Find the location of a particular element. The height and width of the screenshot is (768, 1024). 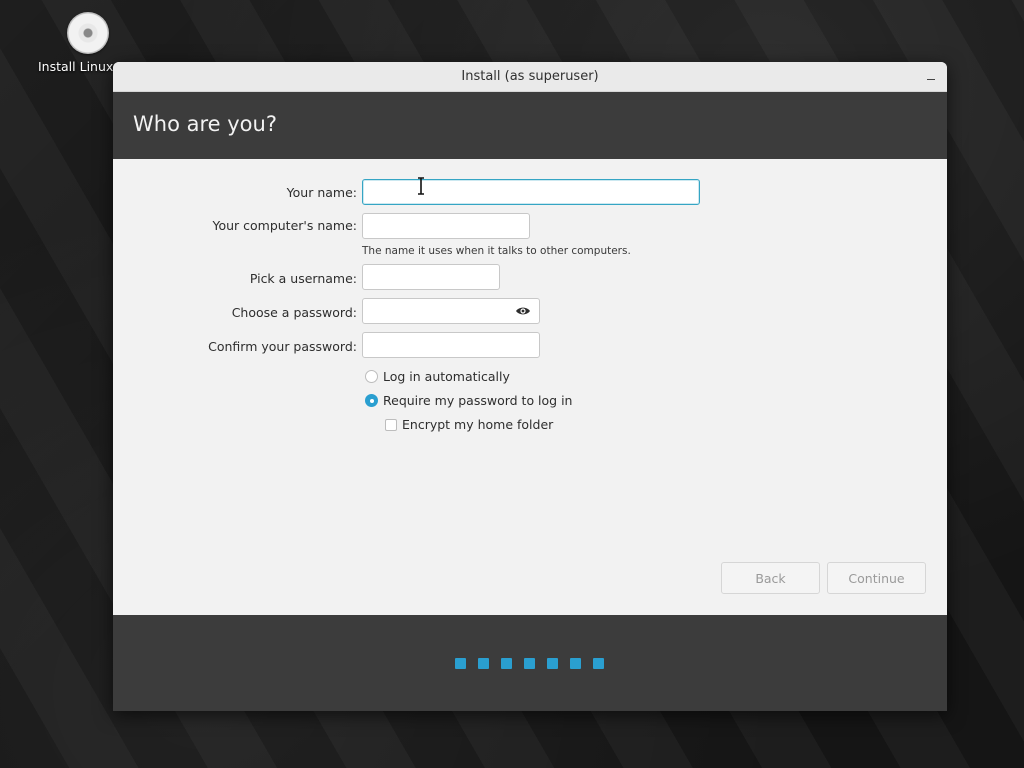

computer-name-label: Your computer's name: is located at coordinates (284, 225).